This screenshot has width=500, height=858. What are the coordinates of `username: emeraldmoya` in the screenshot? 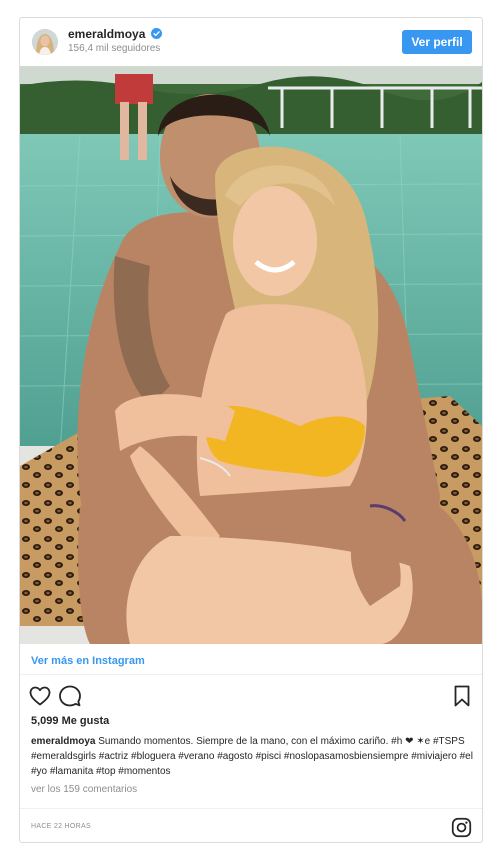 It's located at (106, 34).